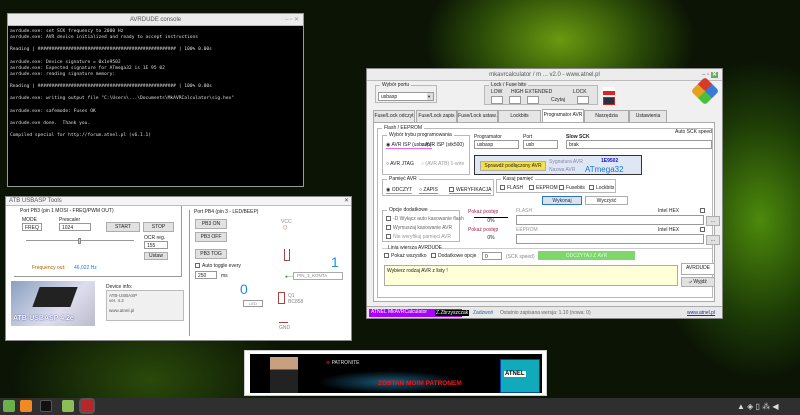 This screenshot has width=800, height=415. What do you see at coordinates (26, 406) in the screenshot?
I see `firefox-icon` at bounding box center [26, 406].